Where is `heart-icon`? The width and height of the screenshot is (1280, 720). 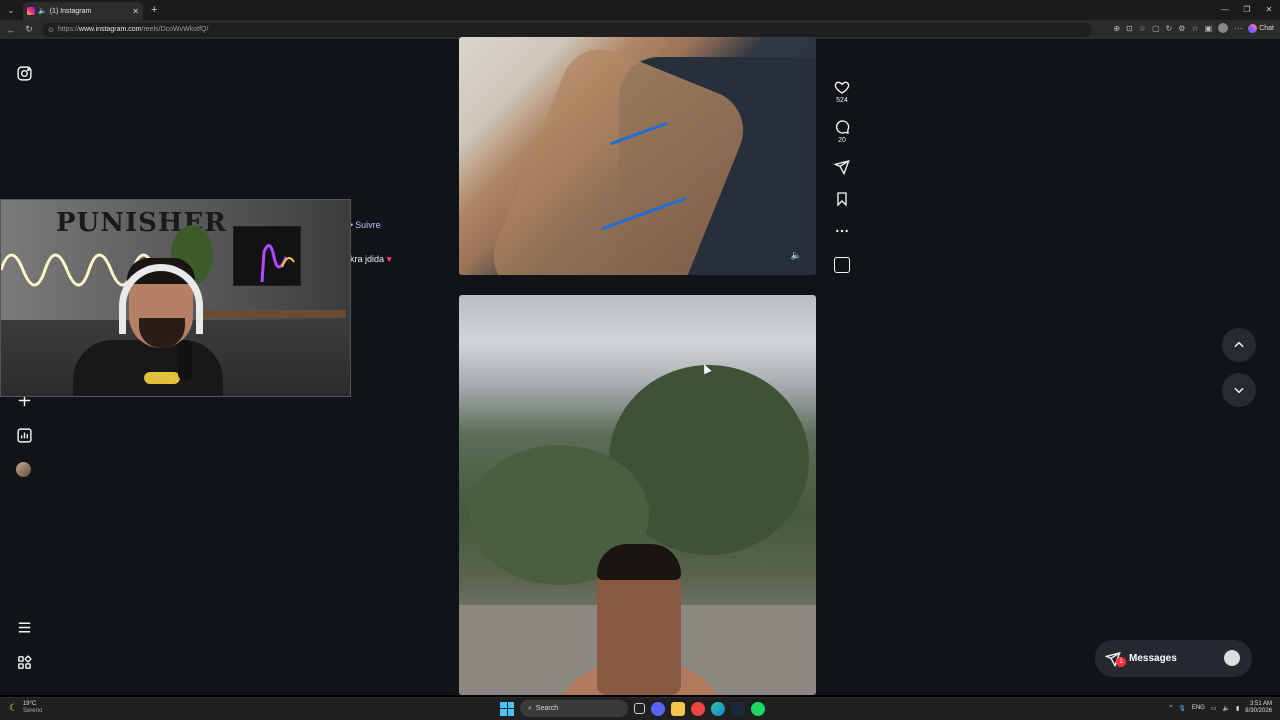 heart-icon is located at coordinates (842, 87).